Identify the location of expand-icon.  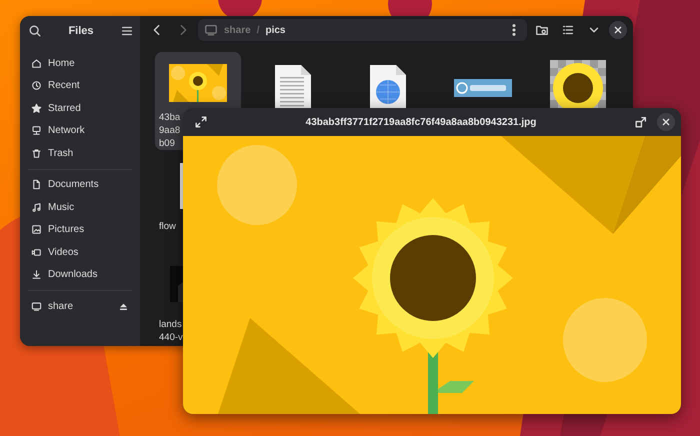
(201, 122).